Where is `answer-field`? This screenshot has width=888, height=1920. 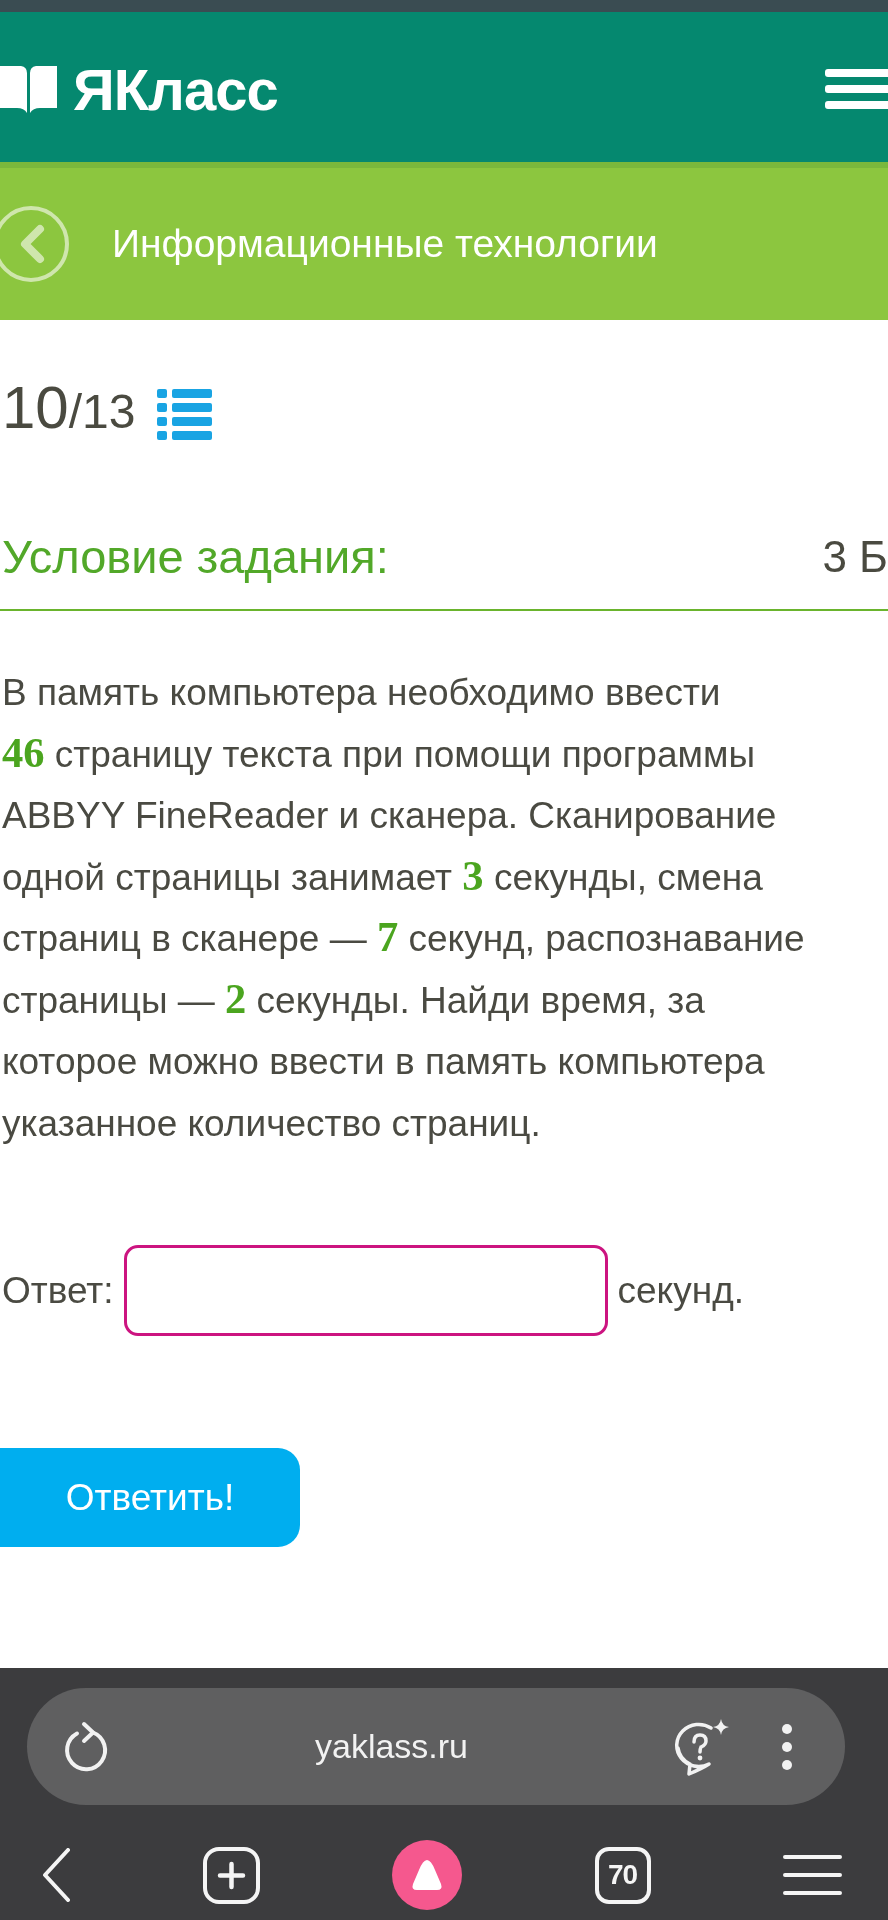
answer-field is located at coordinates (365, 1290).